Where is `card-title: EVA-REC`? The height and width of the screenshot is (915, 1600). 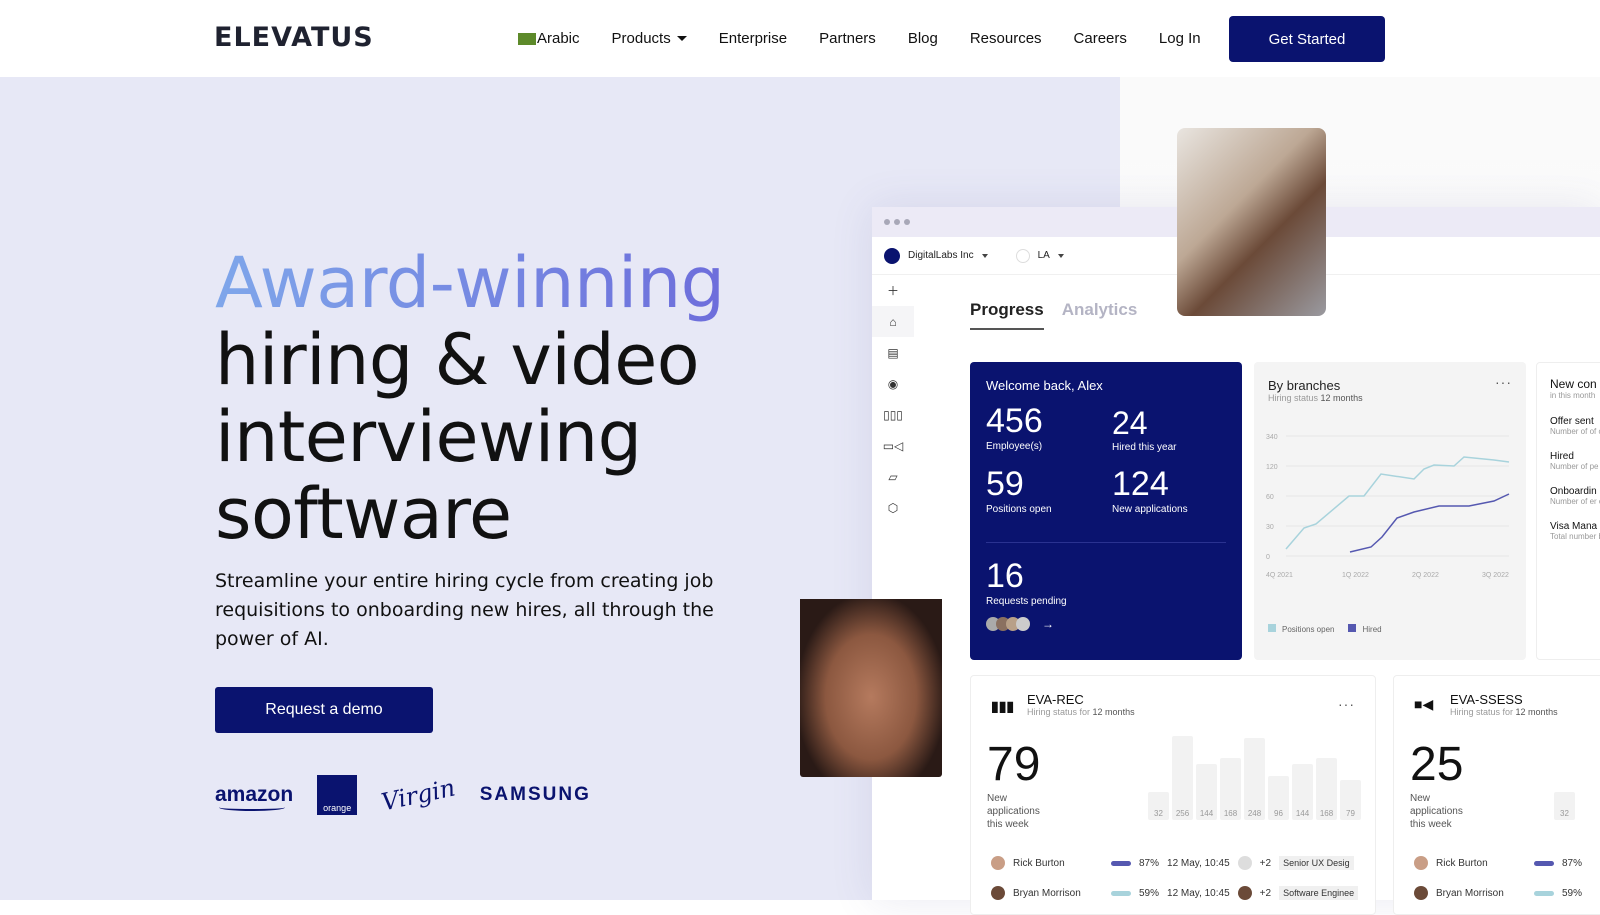 card-title: EVA-REC is located at coordinates (1055, 699).